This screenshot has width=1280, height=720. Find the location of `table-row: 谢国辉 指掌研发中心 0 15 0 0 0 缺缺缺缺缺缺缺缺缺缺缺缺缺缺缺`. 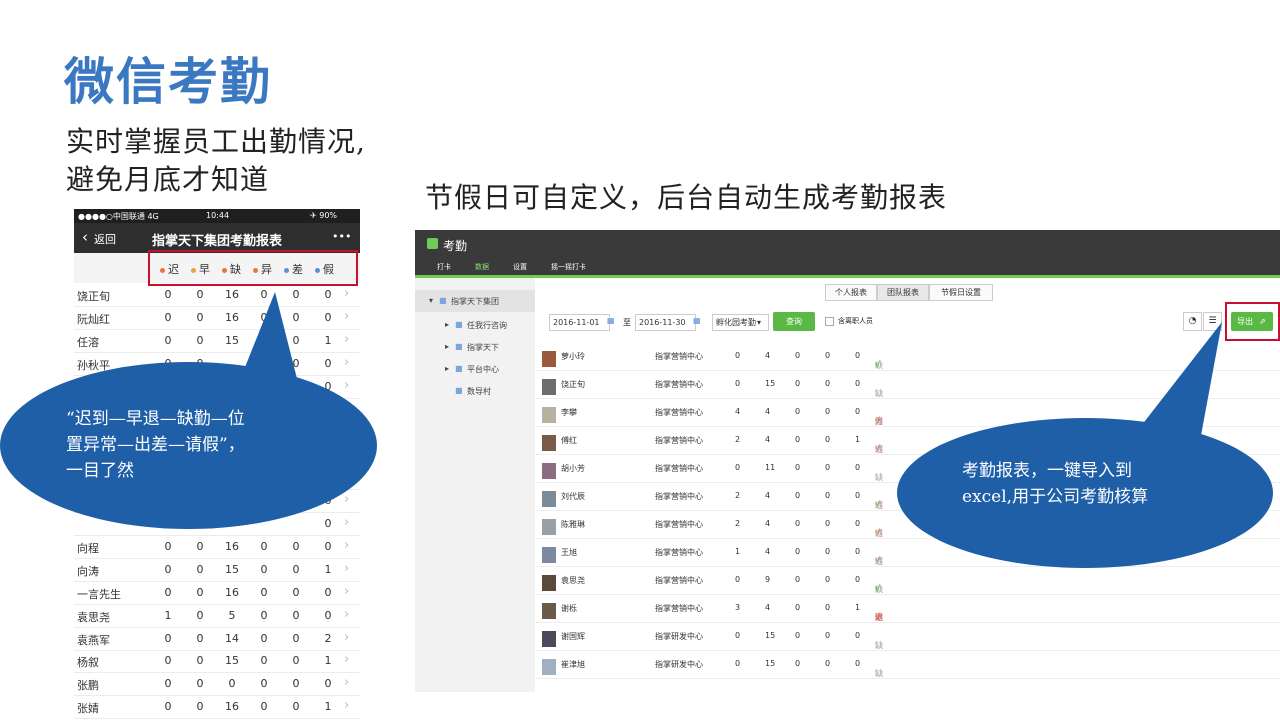

table-row: 谢国辉 指掌研发中心 0 15 0 0 0 缺缺缺缺缺缺缺缺缺缺缺缺缺缺缺 is located at coordinates (907, 636).